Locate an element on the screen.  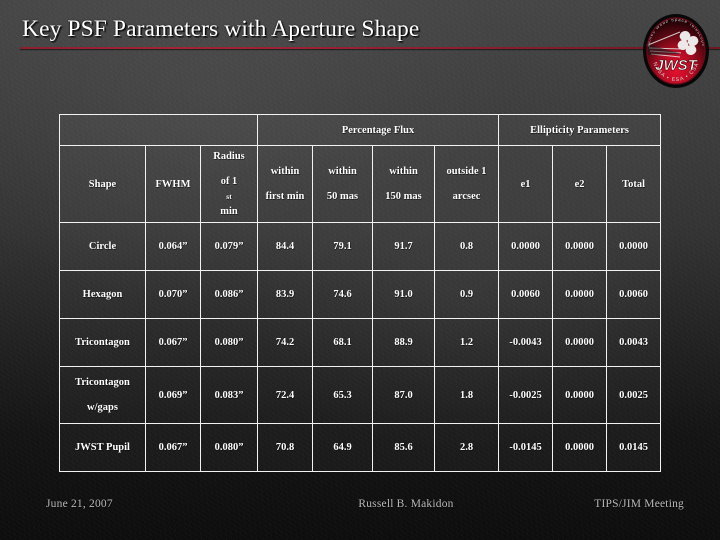
cell-total: 0.0060 is located at coordinates (634, 294).